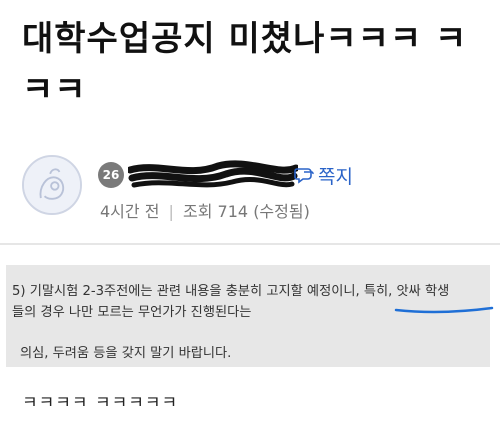 The image size is (500, 429). What do you see at coordinates (335, 176) in the screenshot?
I see `message-label: 쪽지` at bounding box center [335, 176].